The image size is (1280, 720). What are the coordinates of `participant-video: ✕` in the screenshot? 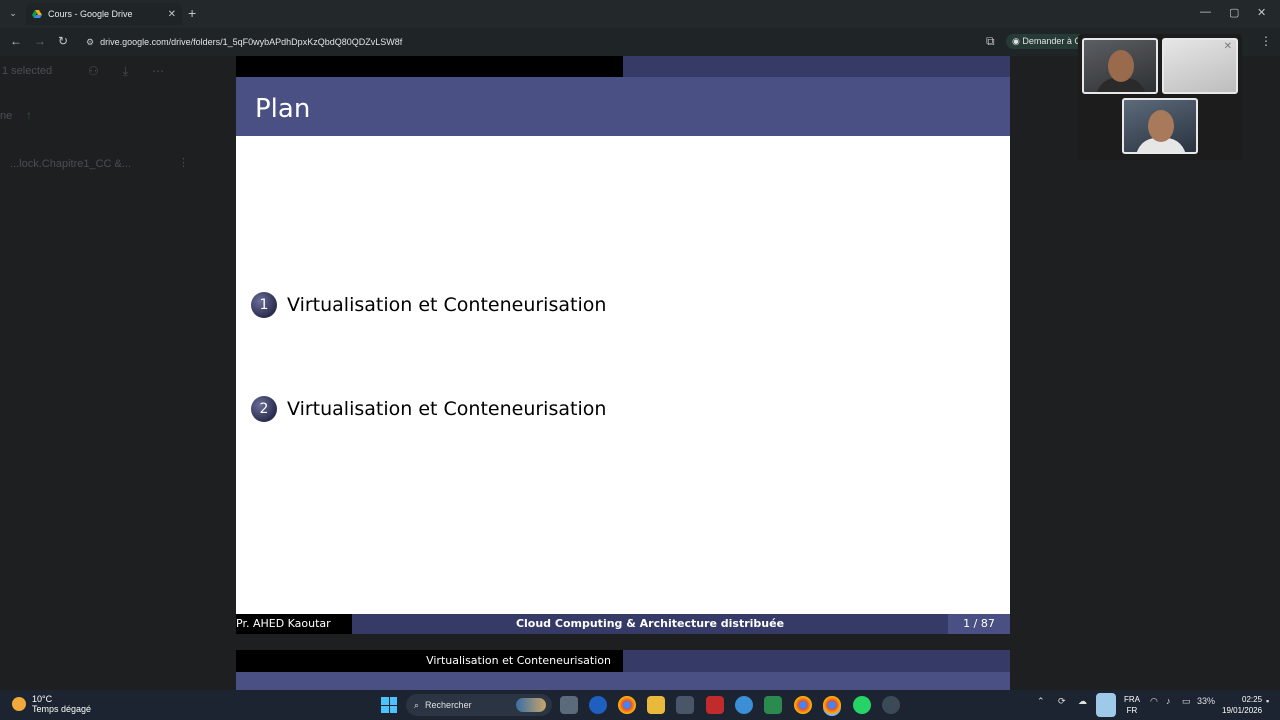 It's located at (1200, 66).